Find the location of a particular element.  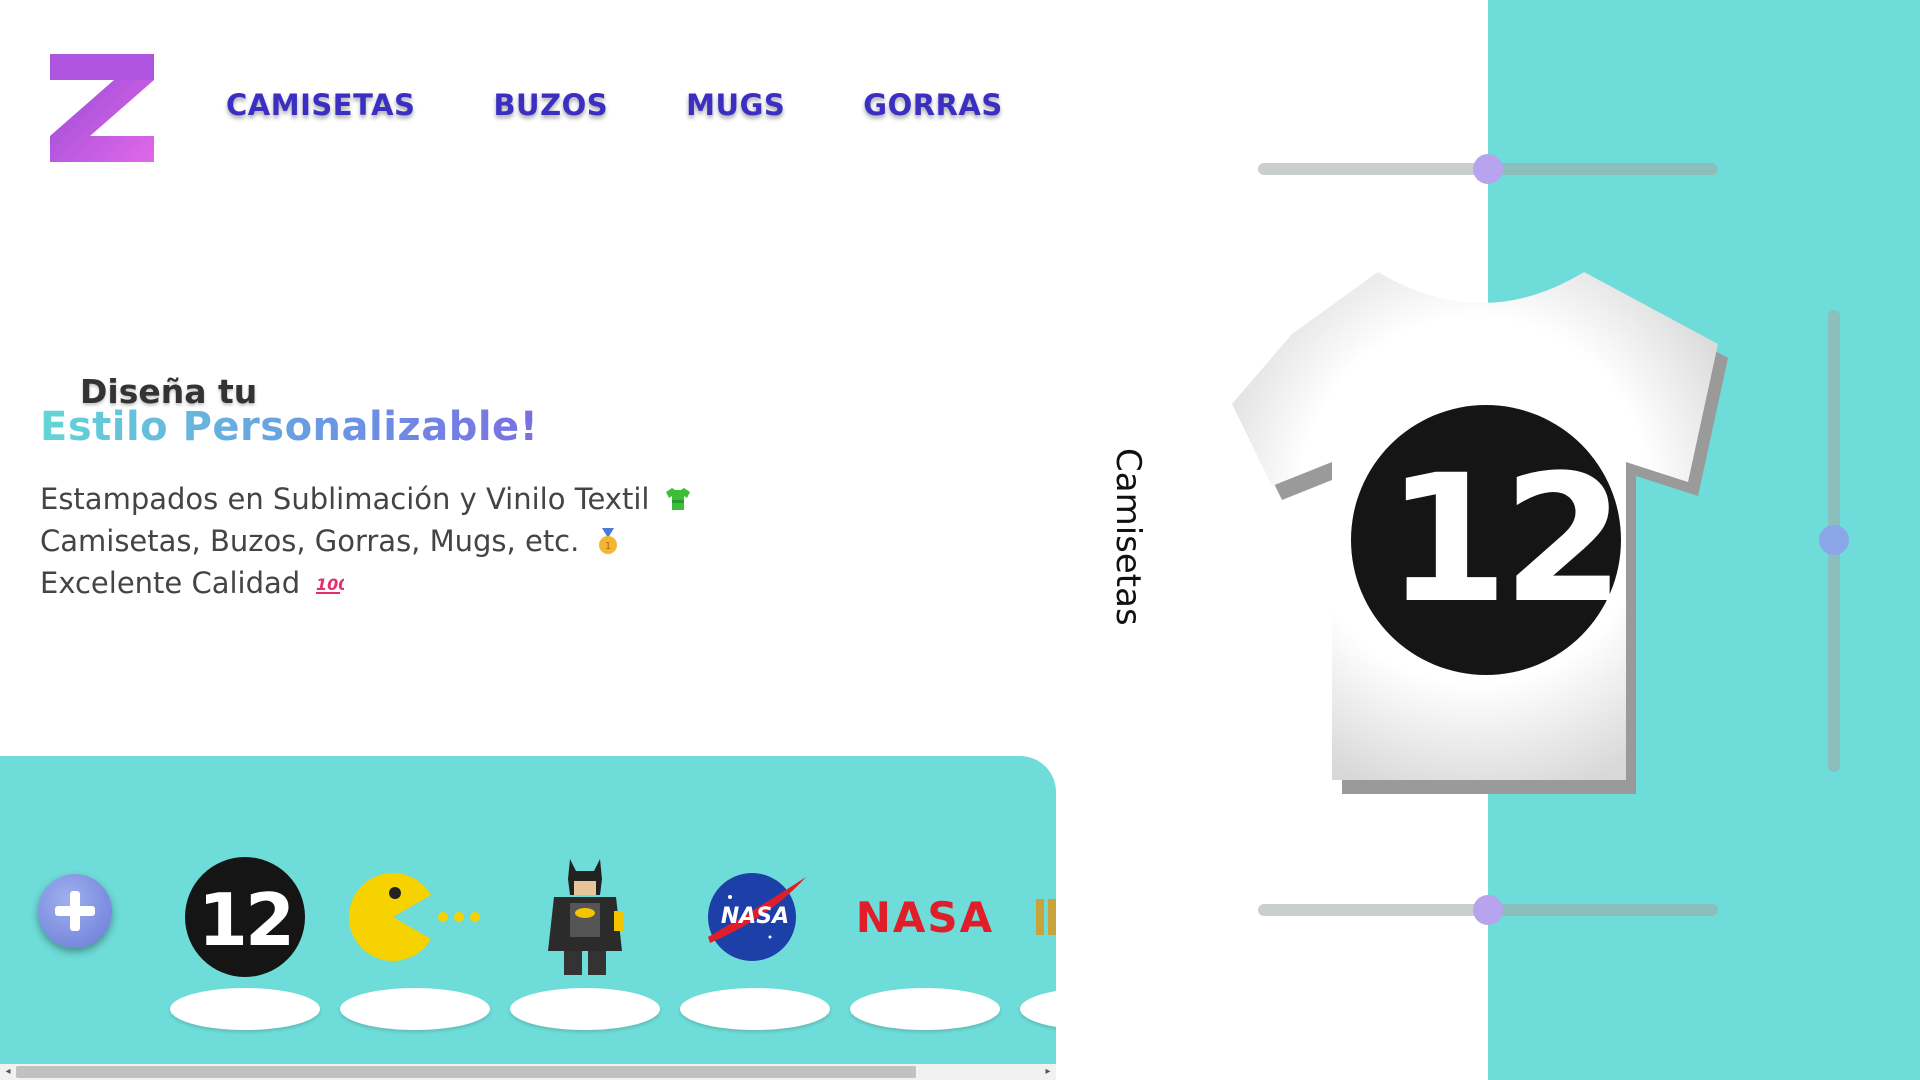

nav-buzos: BUZOS is located at coordinates (550, 105).